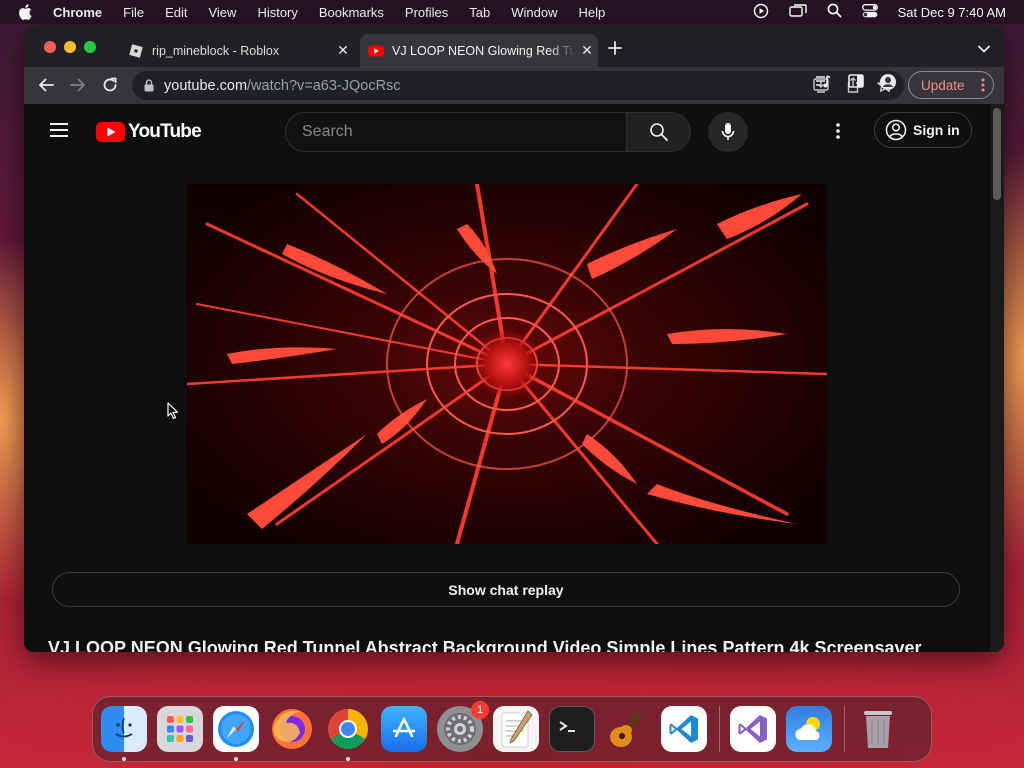  I want to click on settings-kebab-icon, so click(838, 133).